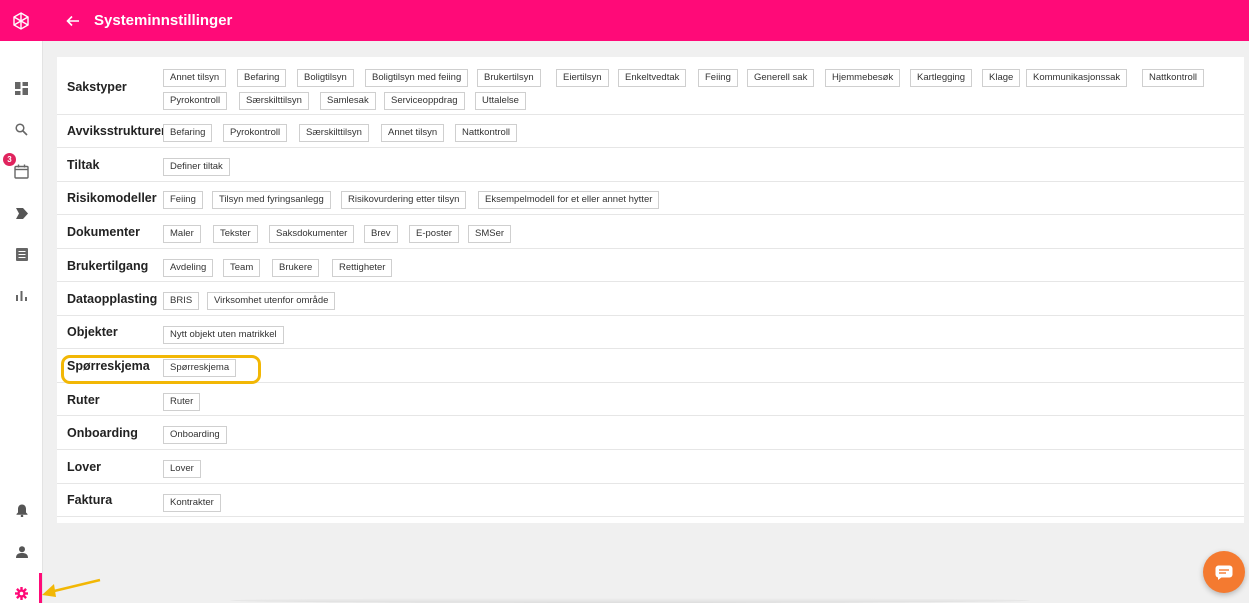 This screenshot has width=1249, height=603. Describe the element at coordinates (92, 332) in the screenshot. I see `section-label: Objekter` at that location.